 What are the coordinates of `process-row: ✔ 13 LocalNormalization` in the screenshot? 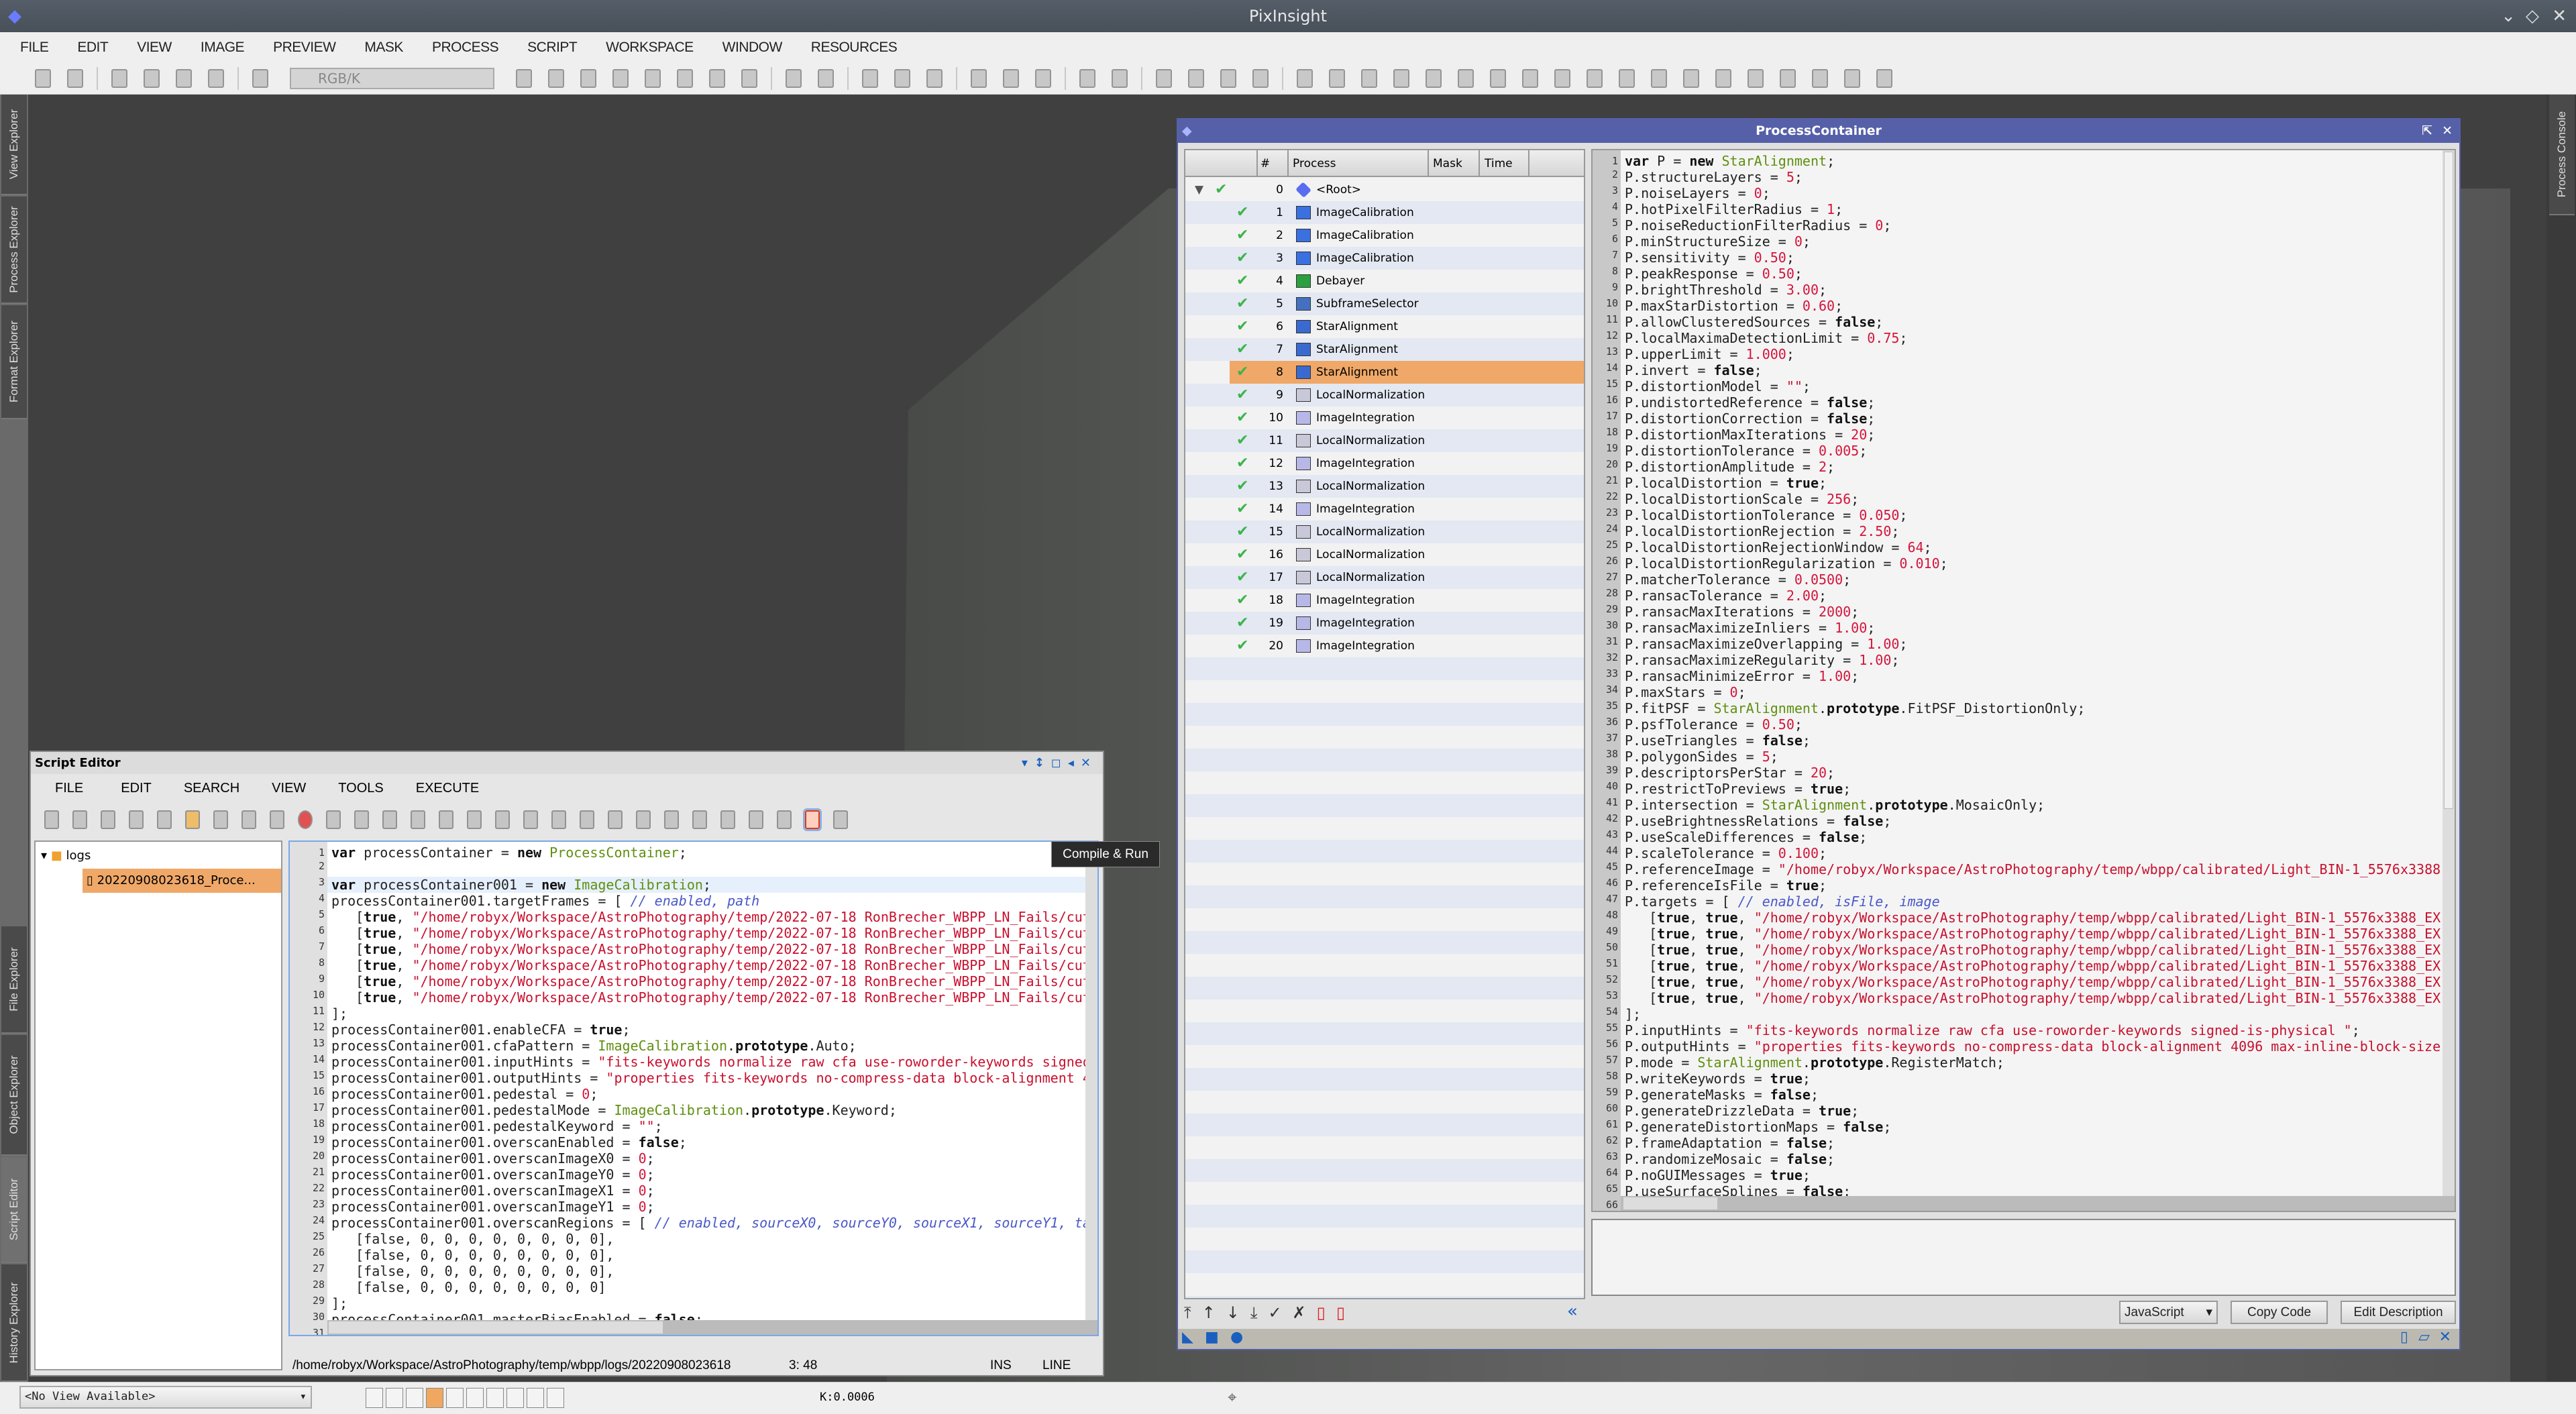 It's located at (1384, 486).